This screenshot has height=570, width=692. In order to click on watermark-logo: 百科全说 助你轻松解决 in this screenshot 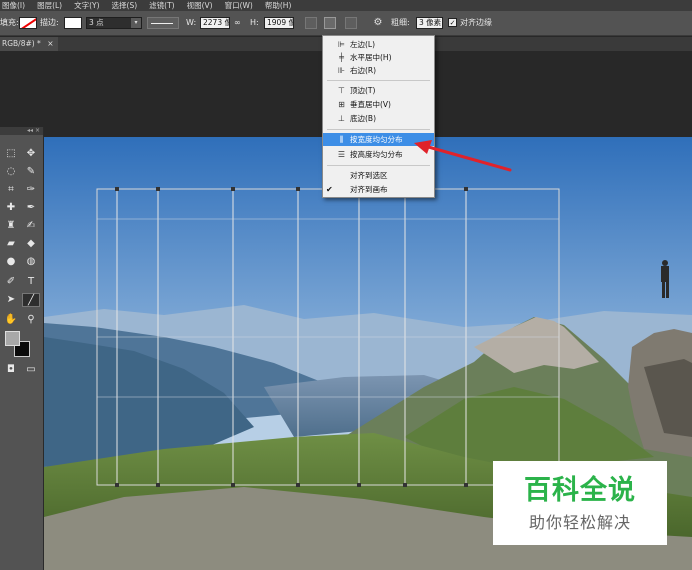, I will do `click(580, 503)`.